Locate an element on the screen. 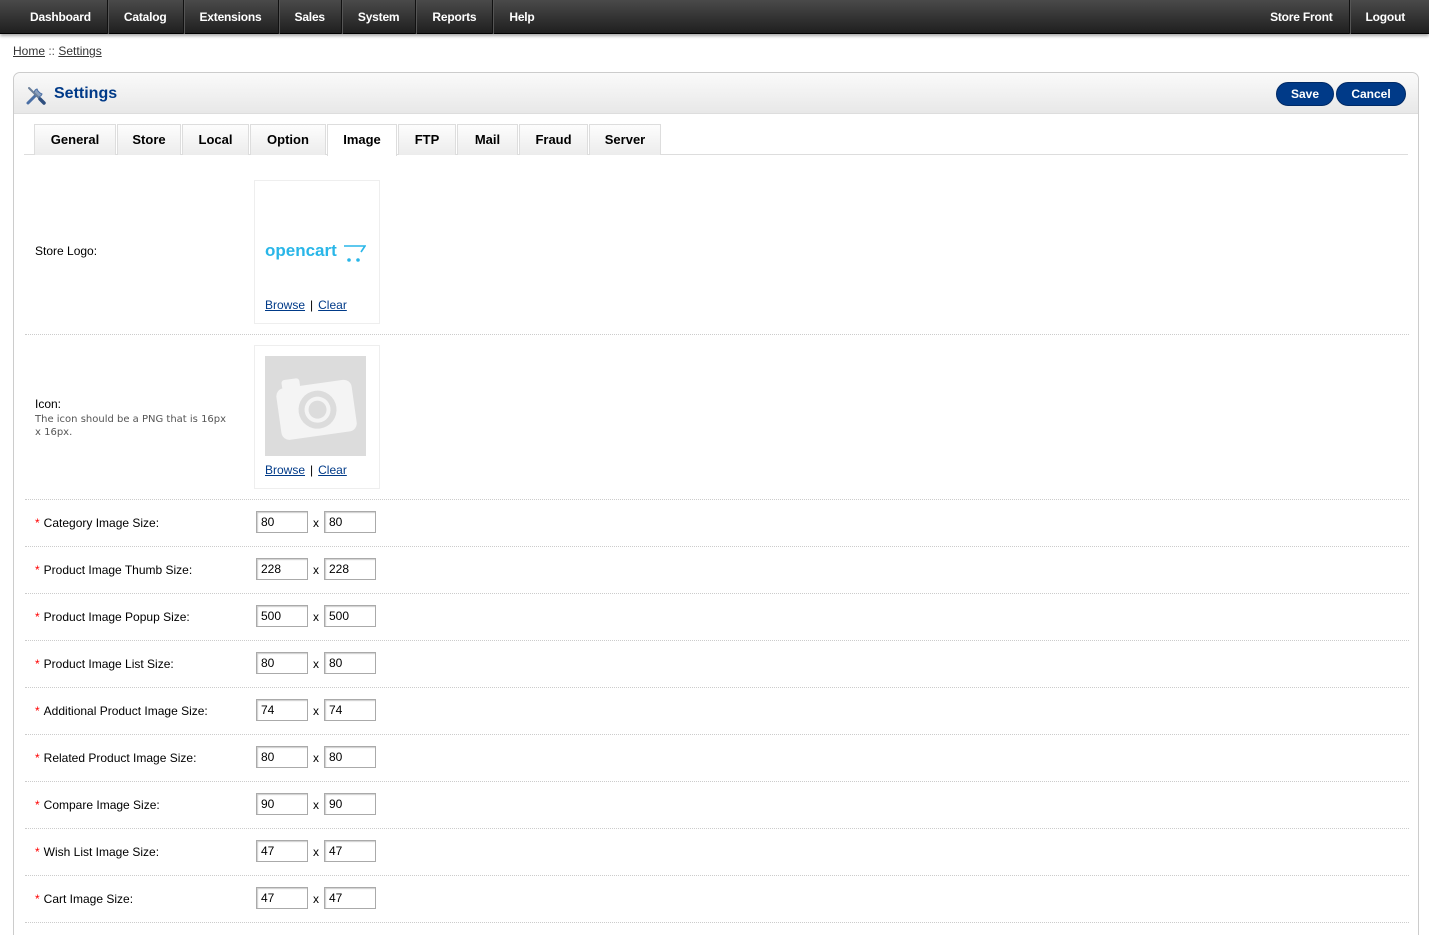 Image resolution: width=1429 pixels, height=935 pixels. breadcrumb-home-link: Home is located at coordinates (29, 51).